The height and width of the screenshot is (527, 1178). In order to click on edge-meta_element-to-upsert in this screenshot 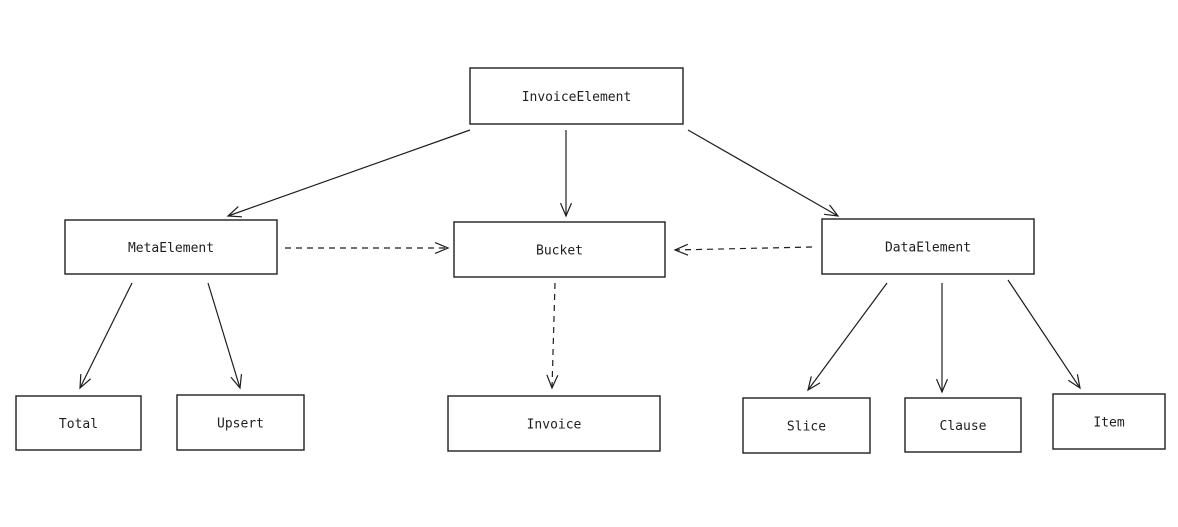, I will do `click(225, 336)`.